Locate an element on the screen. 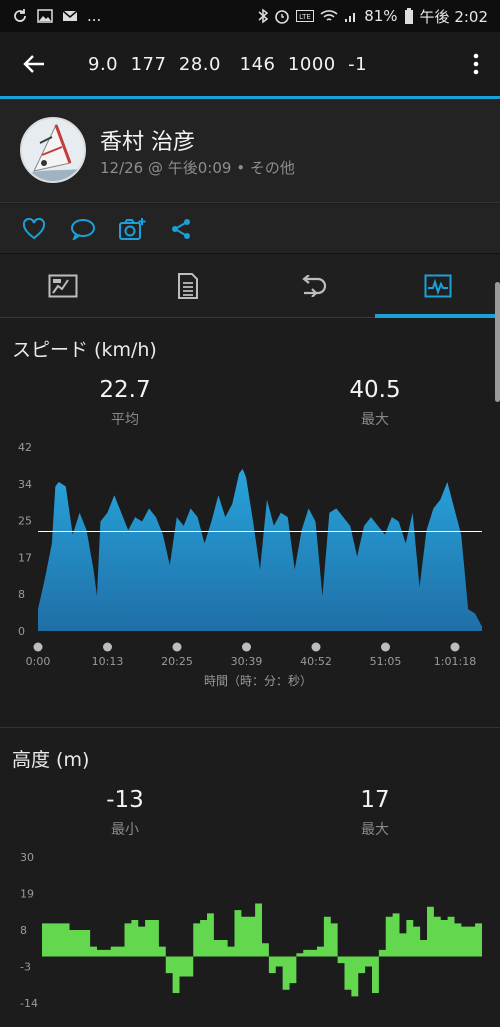 Image resolution: width=500 pixels, height=1027 pixels. laps-tab-icon is located at coordinates (313, 286).